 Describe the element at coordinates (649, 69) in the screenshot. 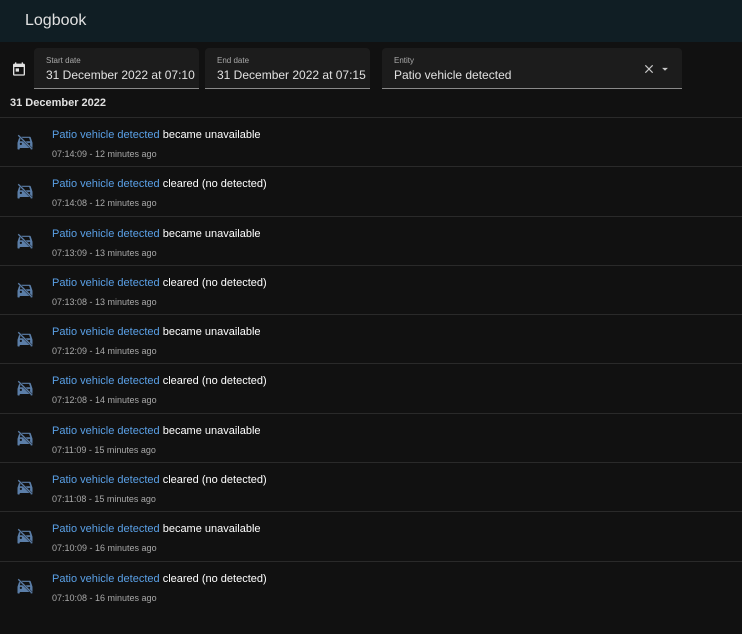

I see `close-icon` at that location.